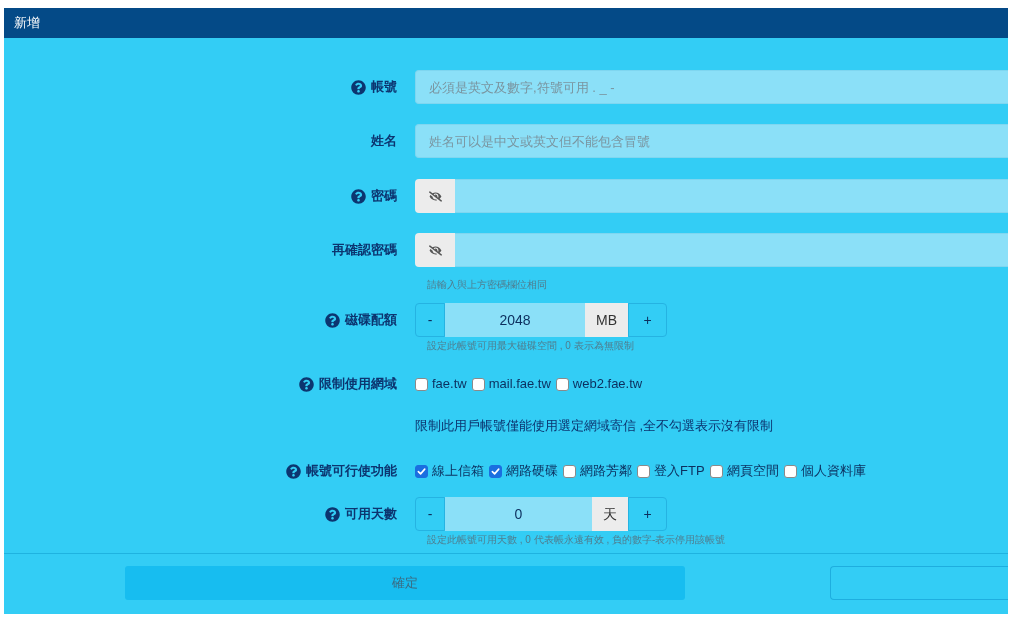 Image resolution: width=1011 pixels, height=621 pixels. I want to click on field-label: 可用天數, so click(371, 514).